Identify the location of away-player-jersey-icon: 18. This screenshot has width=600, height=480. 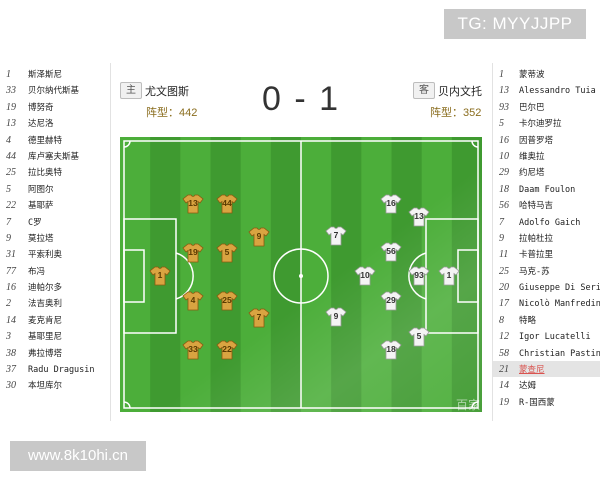
(391, 350).